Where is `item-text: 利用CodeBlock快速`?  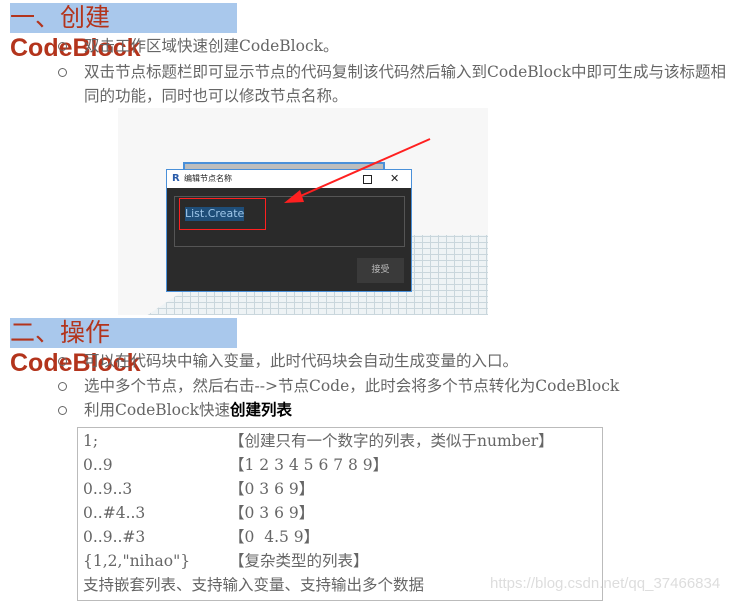
item-text: 利用CodeBlock快速 is located at coordinates (157, 410).